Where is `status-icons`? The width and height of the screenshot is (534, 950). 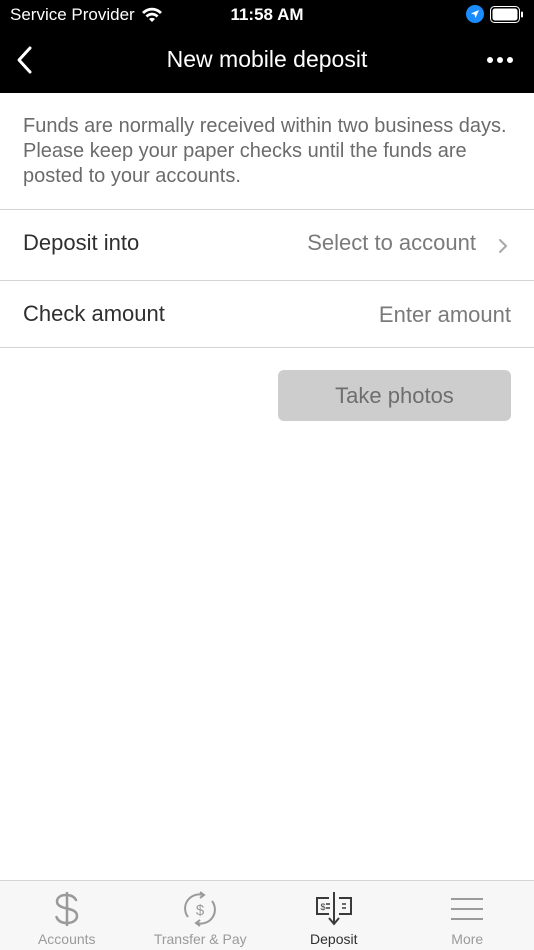 status-icons is located at coordinates (495, 14).